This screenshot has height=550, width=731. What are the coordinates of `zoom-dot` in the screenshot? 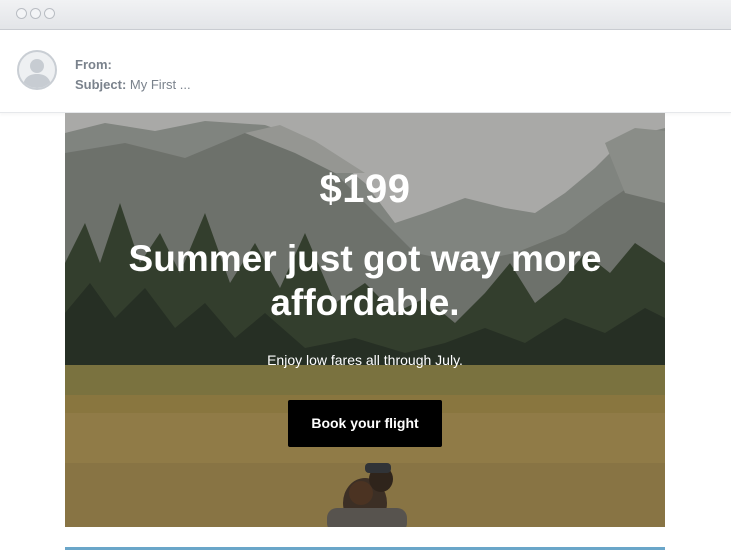 It's located at (49, 13).